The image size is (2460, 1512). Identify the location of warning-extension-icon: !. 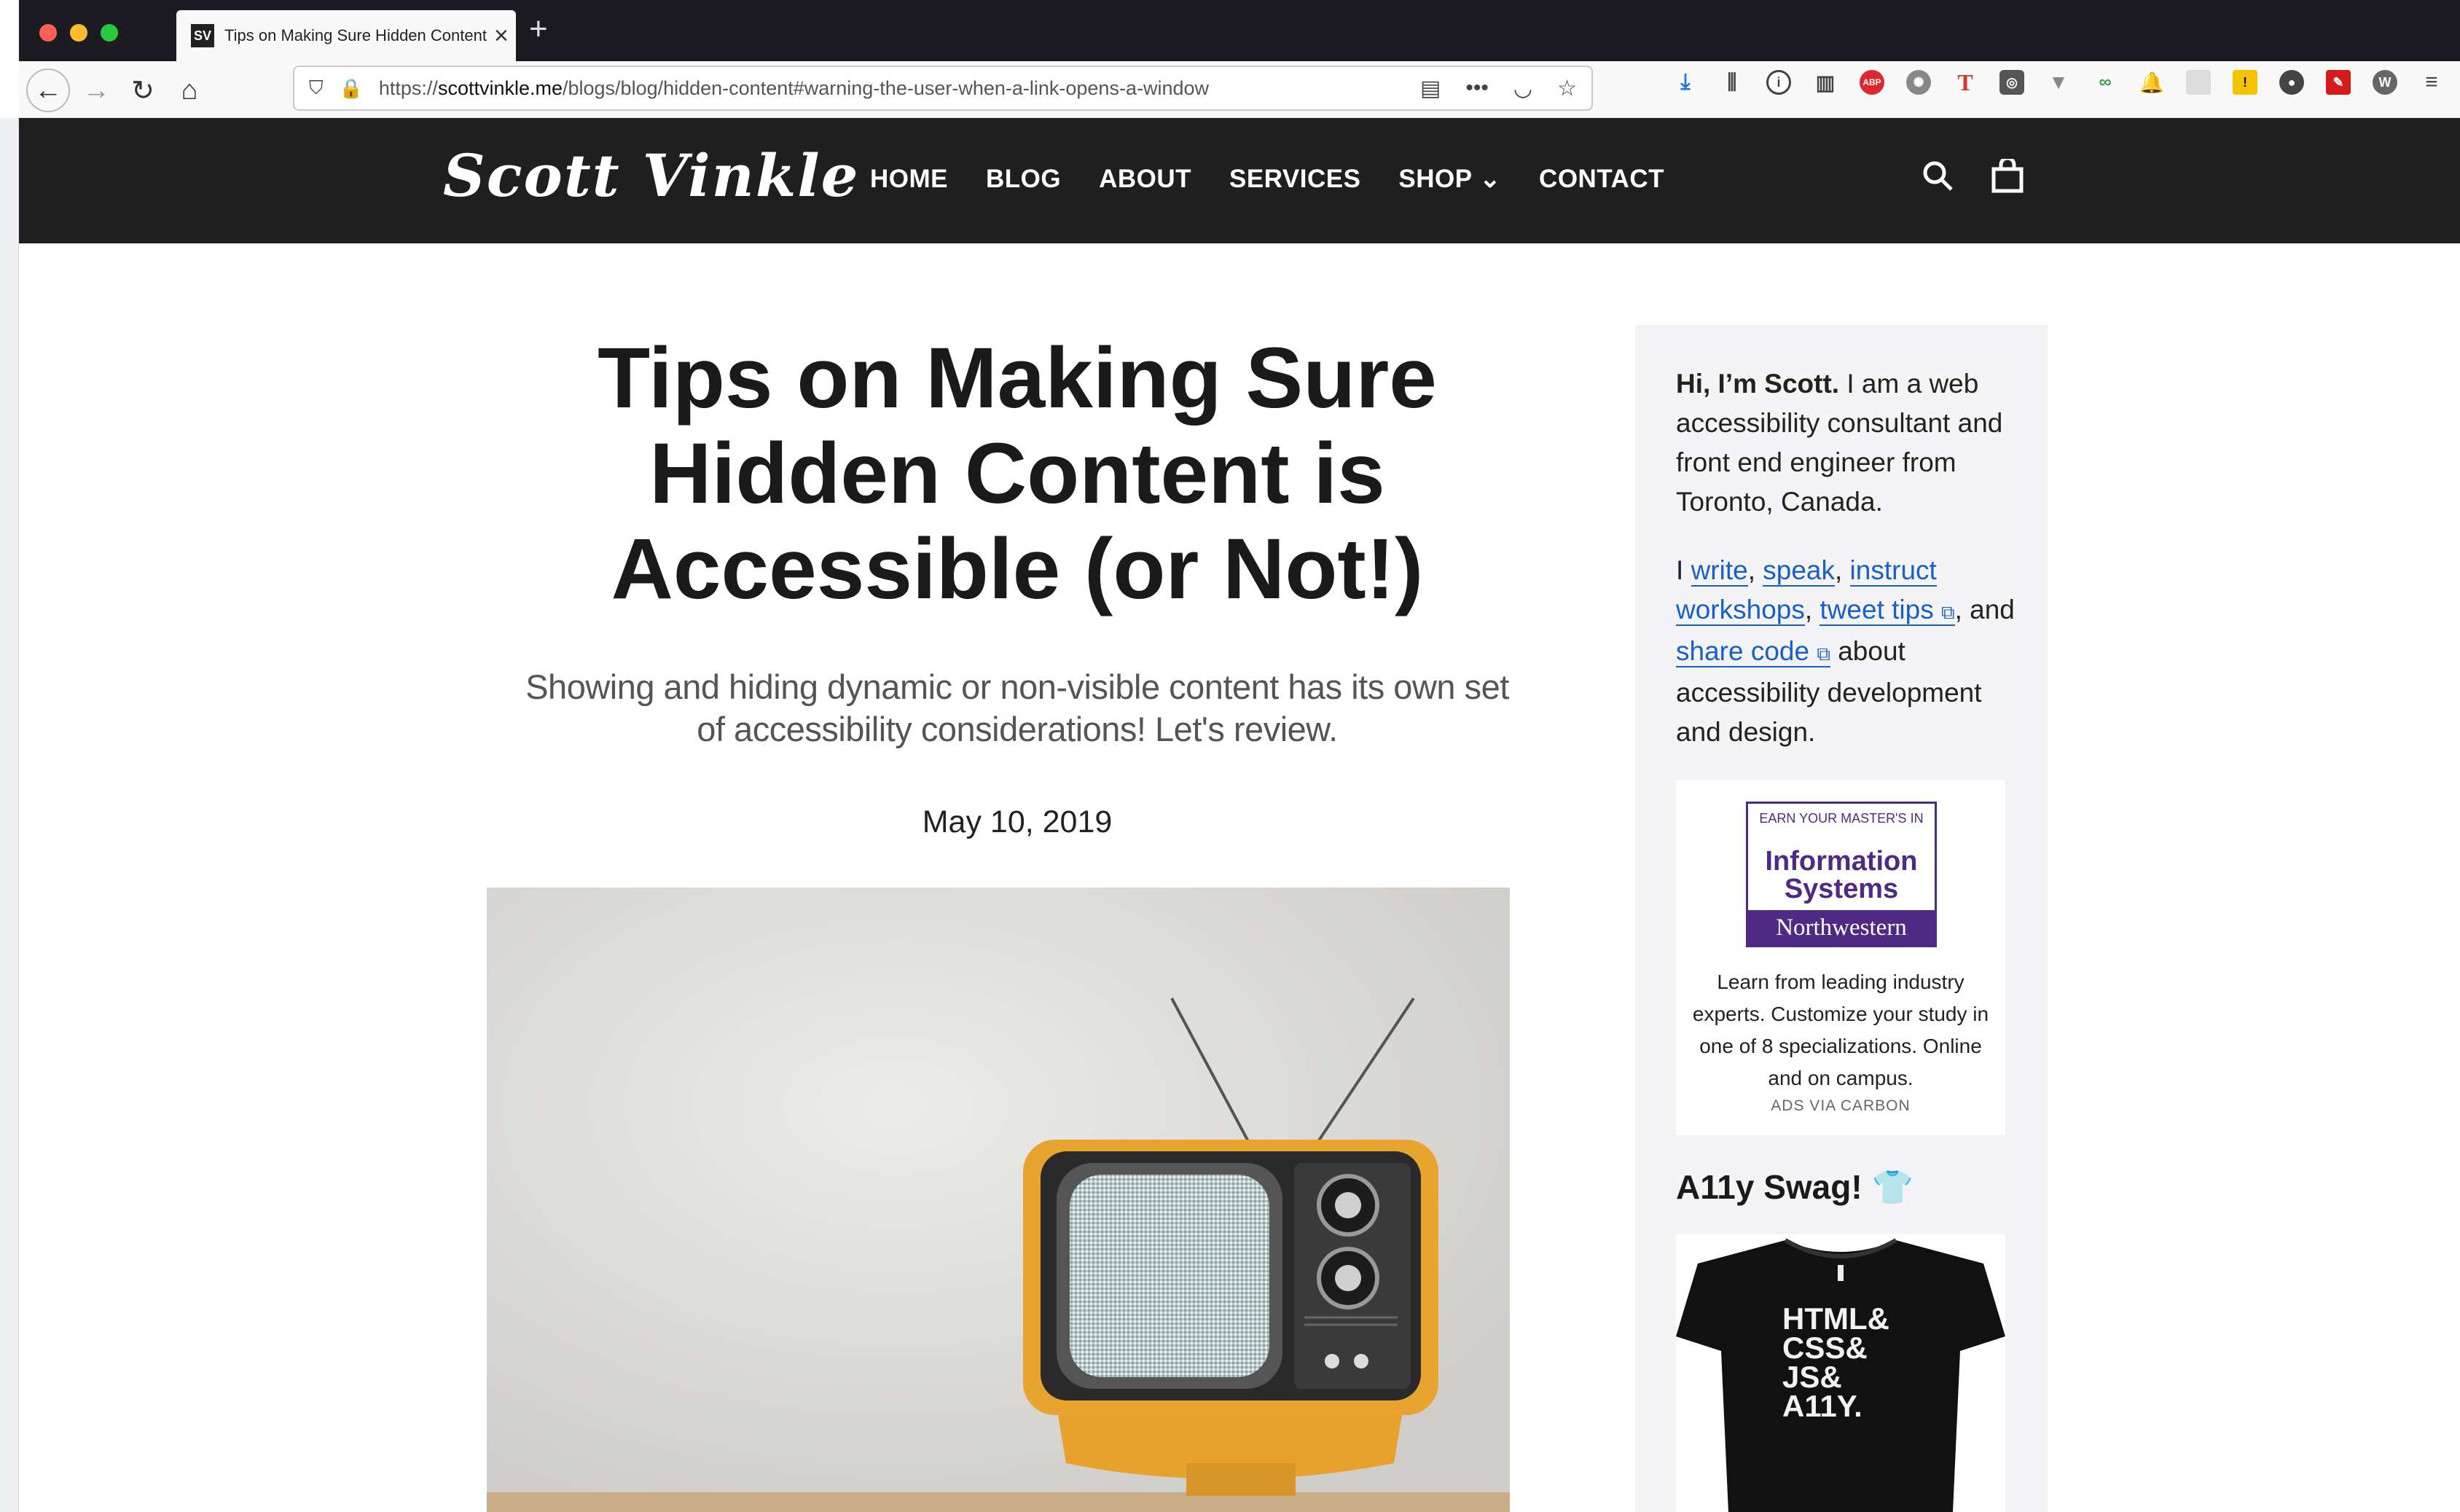
(2245, 83).